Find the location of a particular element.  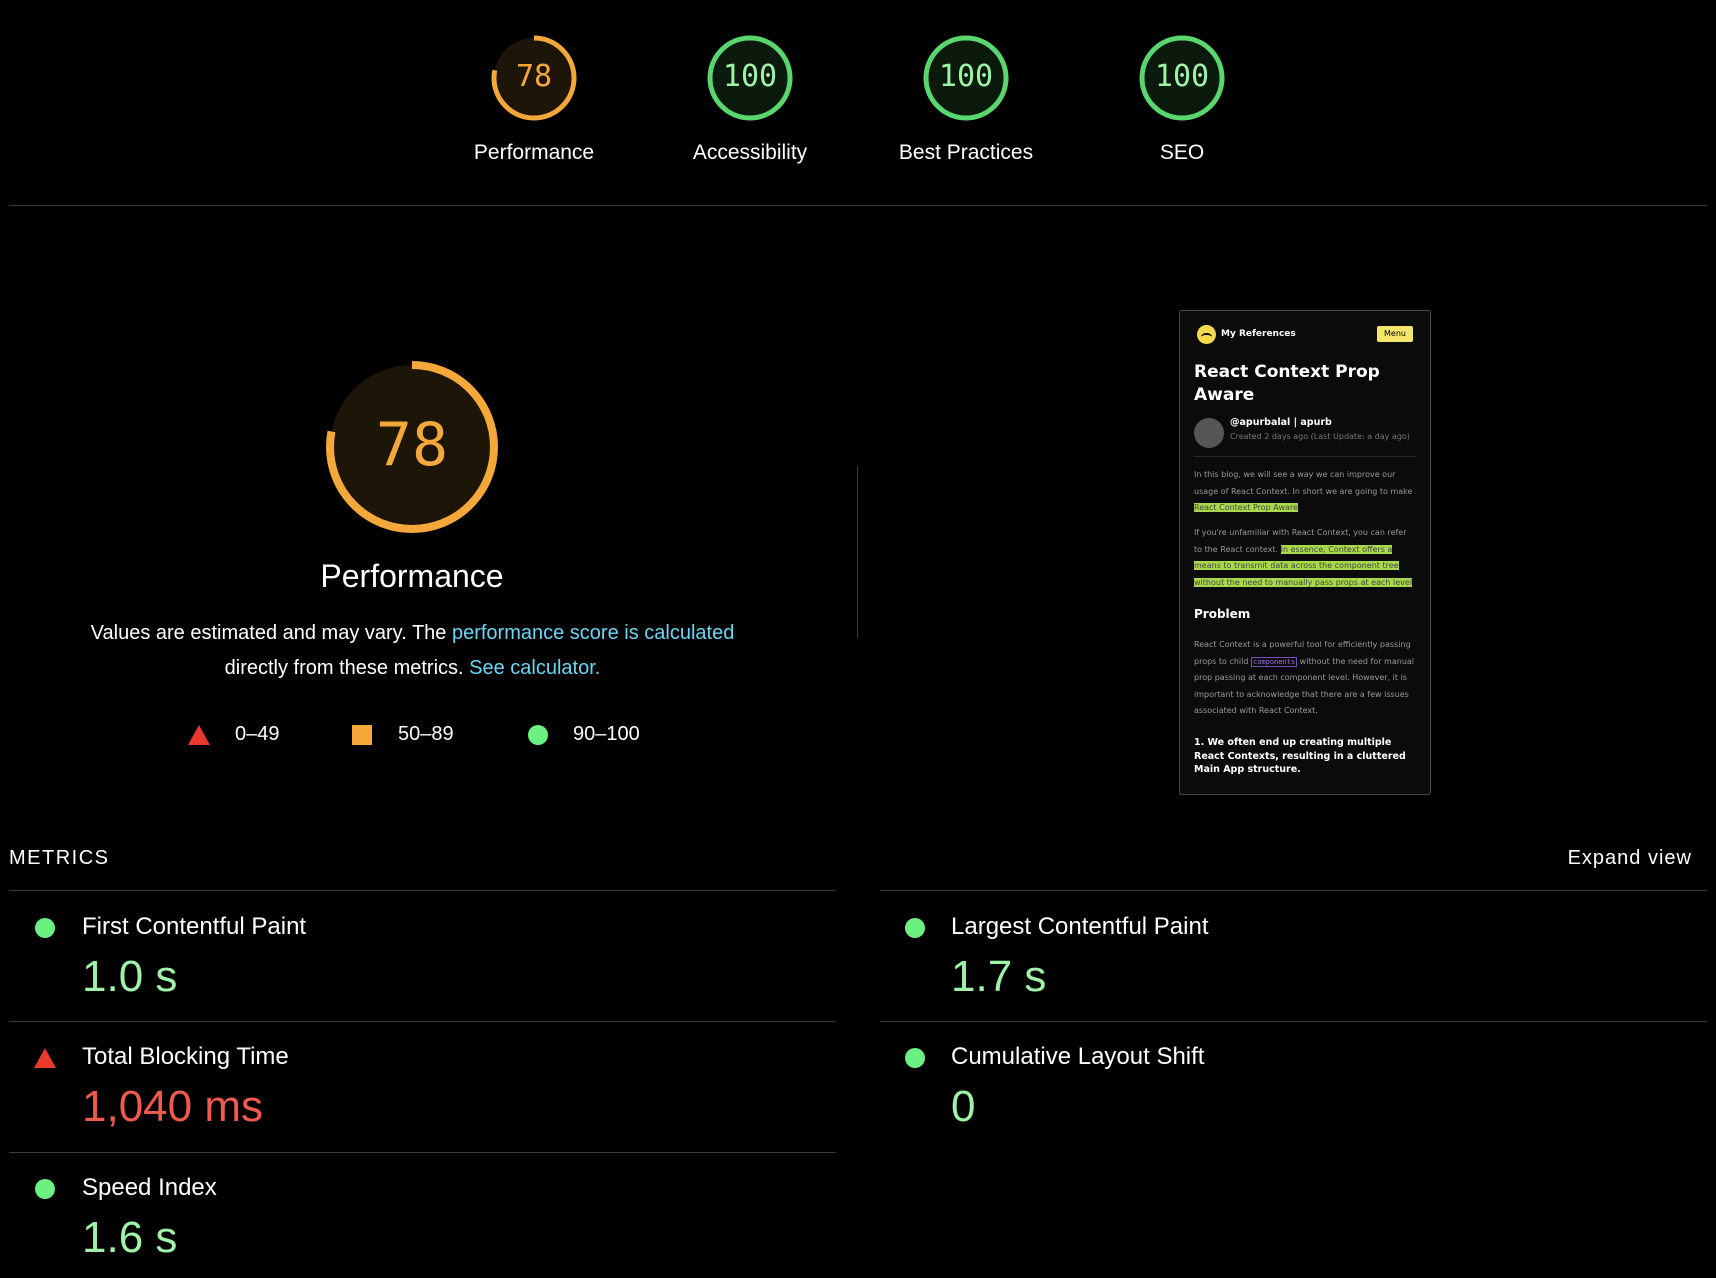

see-calculator-link: See calculator. is located at coordinates (534, 668).